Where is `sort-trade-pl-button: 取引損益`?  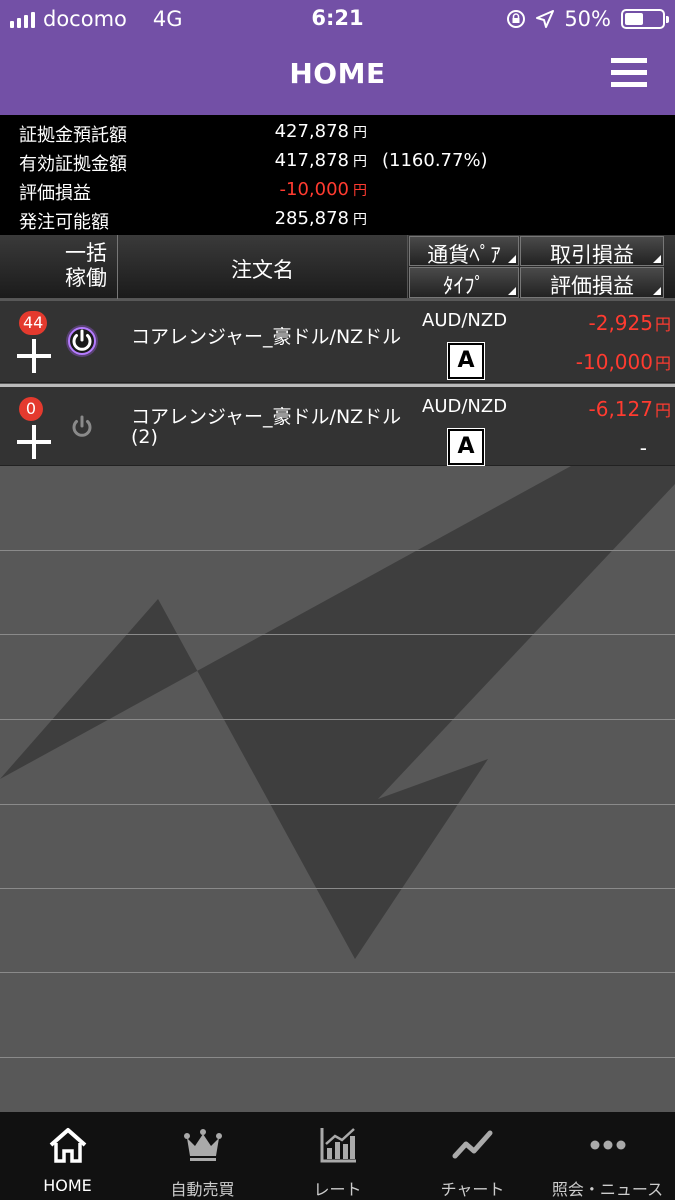 sort-trade-pl-button: 取引損益 is located at coordinates (592, 251).